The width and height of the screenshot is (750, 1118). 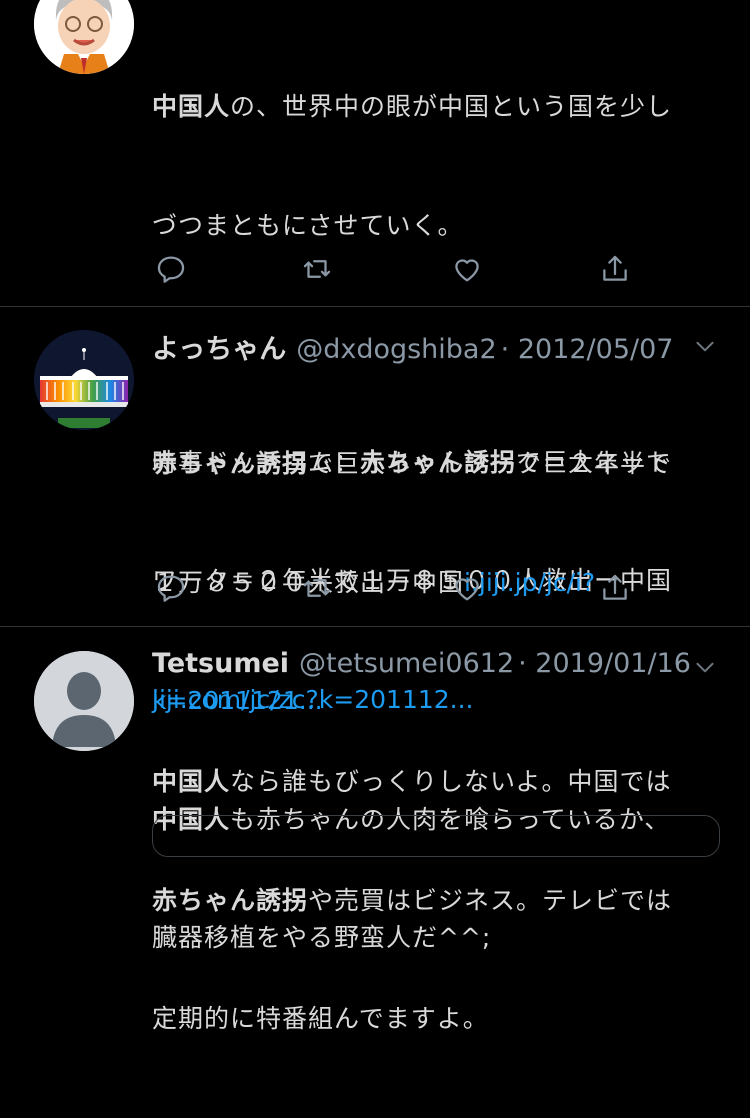 I want to click on user-handle: @tetsumei0612, so click(x=406, y=663).